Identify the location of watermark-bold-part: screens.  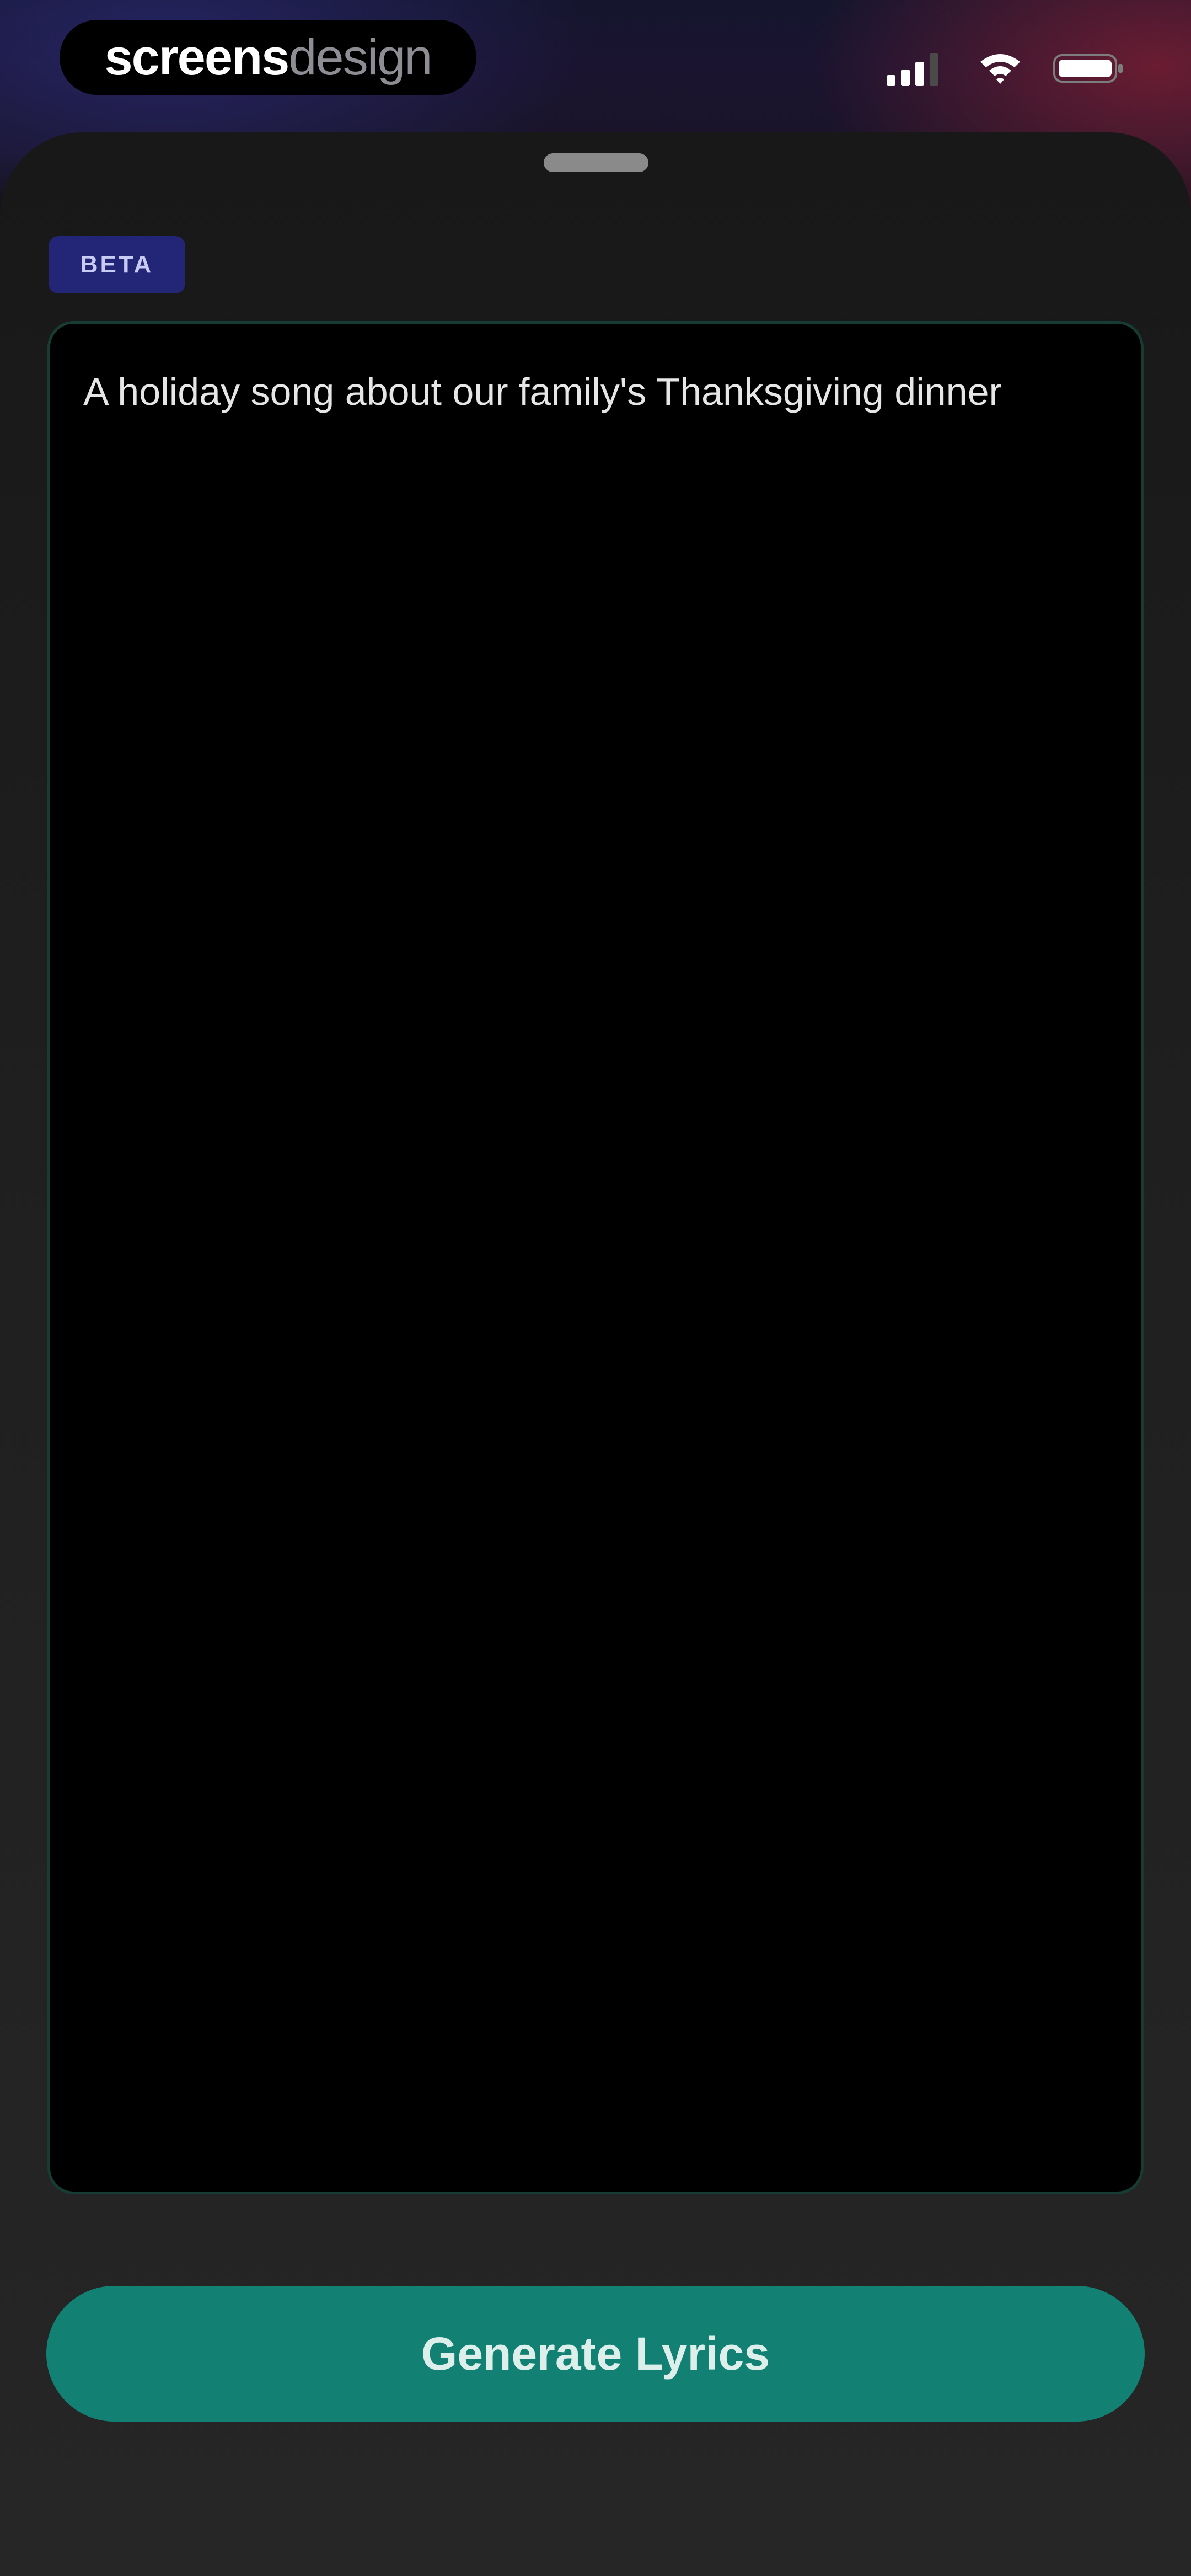
(197, 57).